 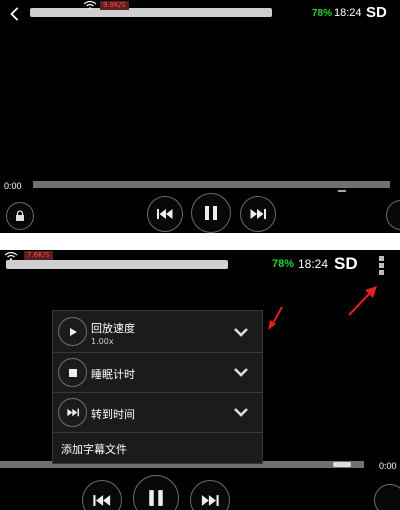 What do you see at coordinates (38, 255) in the screenshot?
I see `net-speed: 7.6K/S` at bounding box center [38, 255].